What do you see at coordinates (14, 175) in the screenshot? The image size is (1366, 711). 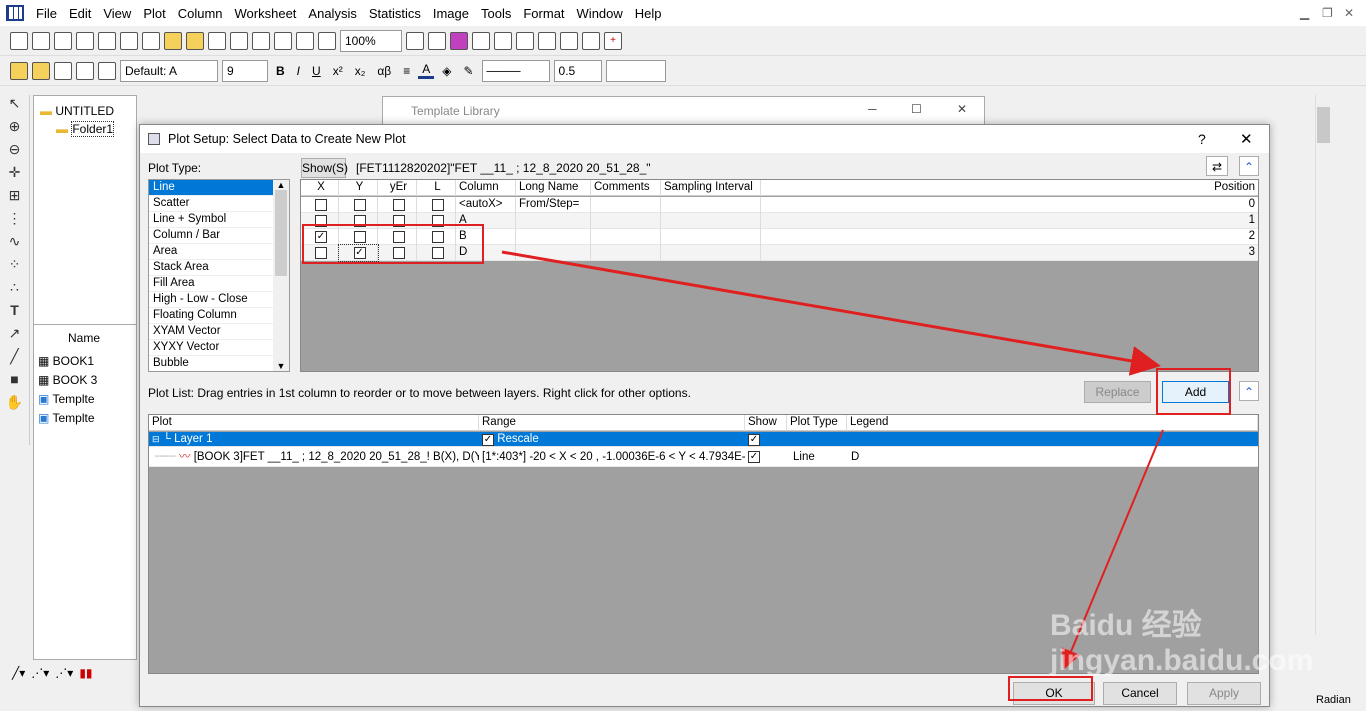 I see `data-reader-icon: ✛` at bounding box center [14, 175].